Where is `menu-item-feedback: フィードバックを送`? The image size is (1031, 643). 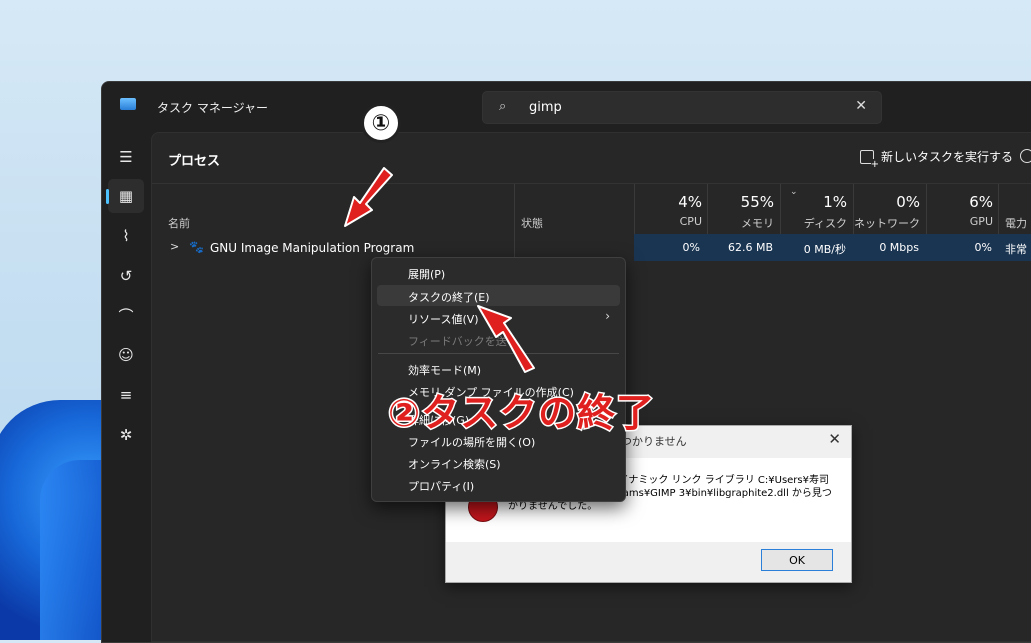 menu-item-feedback: フィードバックを送 is located at coordinates (498, 339).